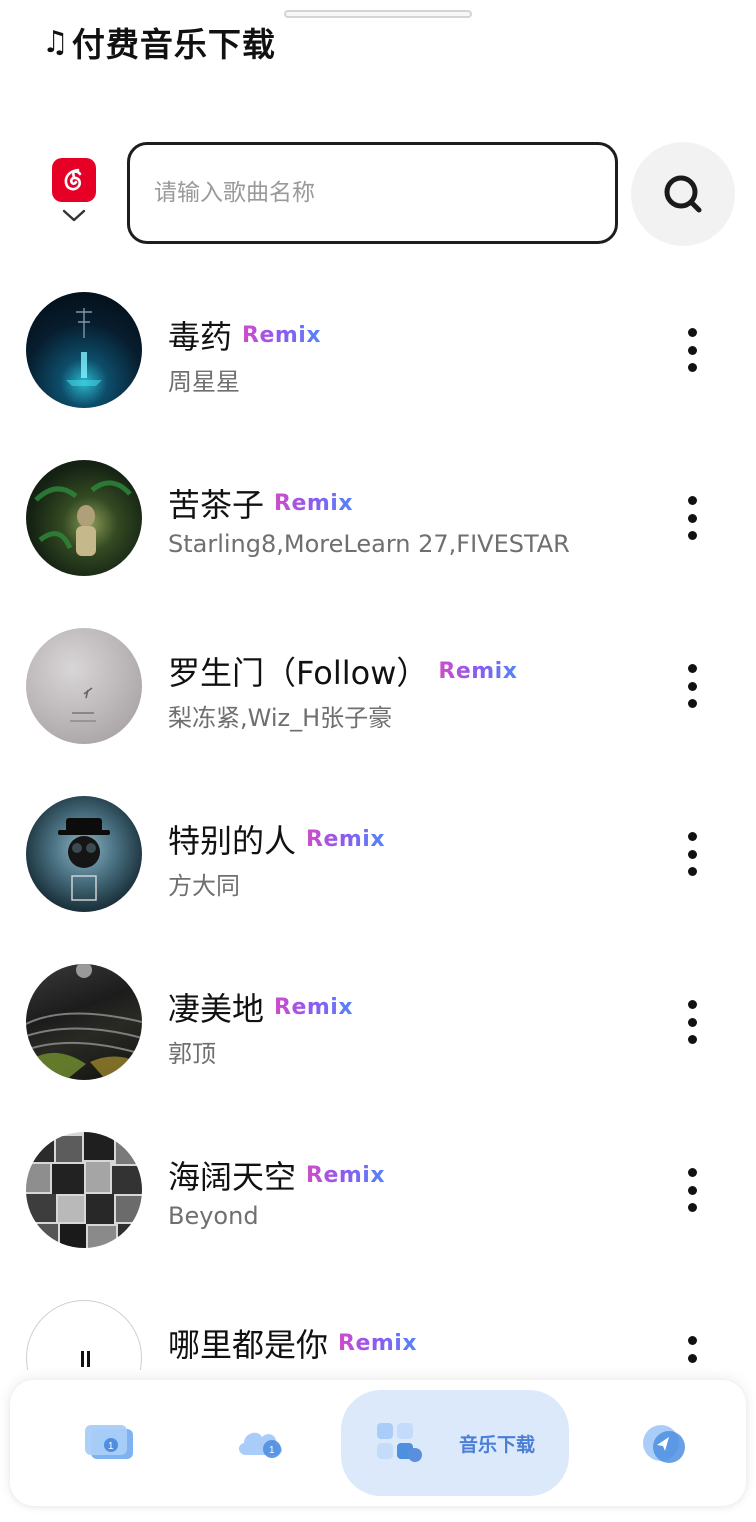  I want to click on song-title-text: 毒药, so click(200, 337).